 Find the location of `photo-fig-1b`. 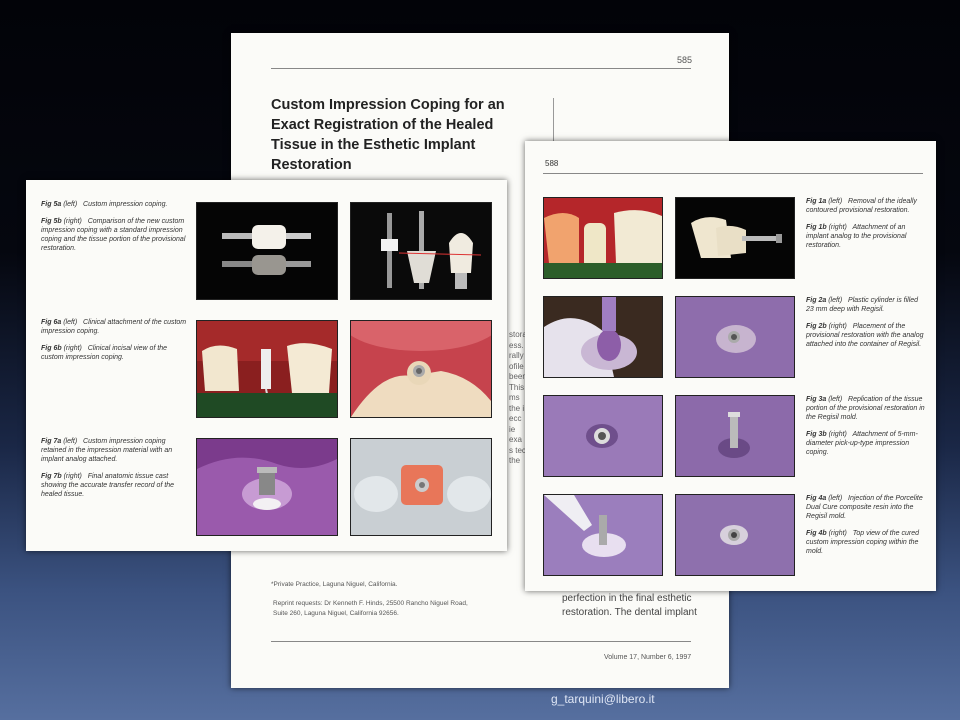

photo-fig-1b is located at coordinates (735, 238).